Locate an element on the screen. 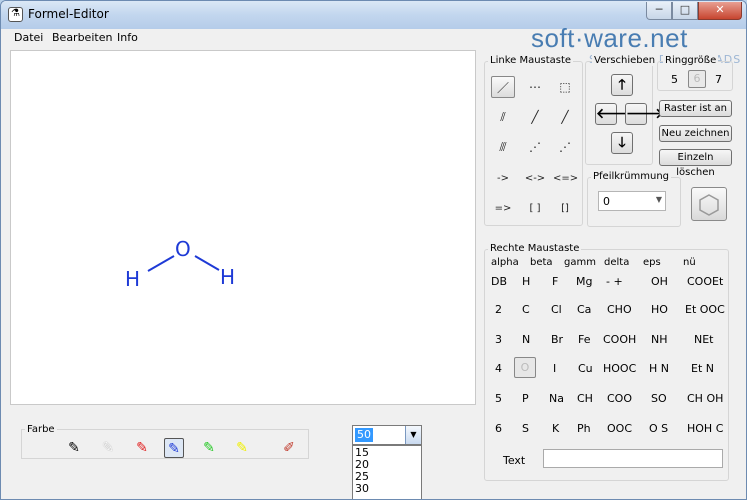 This screenshot has height=500, width=747. arrow-right-icon: 🡒 is located at coordinates (644, 114).